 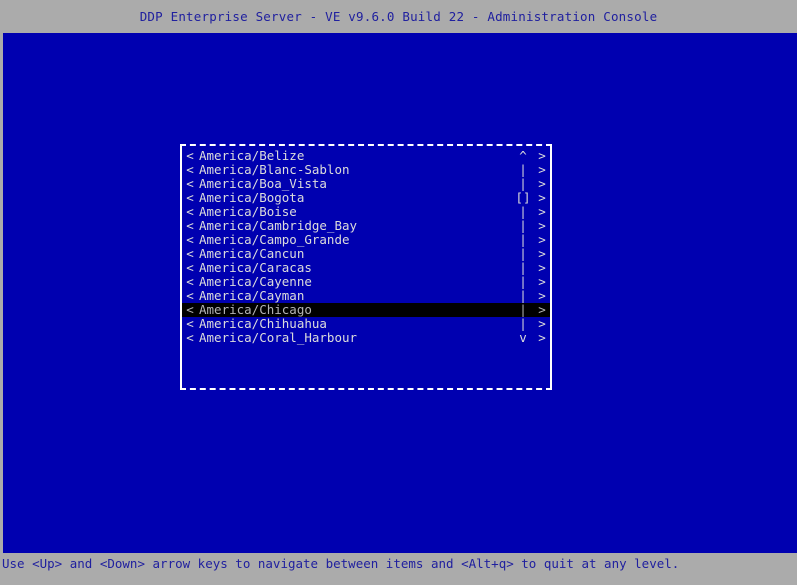 What do you see at coordinates (366, 226) in the screenshot?
I see `list-item: < America/Cambridge_Bay | >` at bounding box center [366, 226].